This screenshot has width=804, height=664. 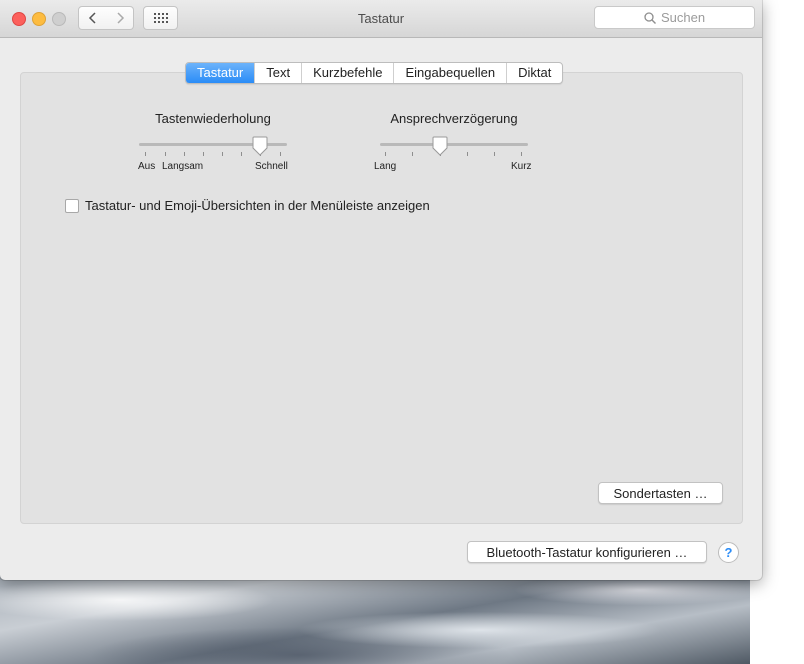 I want to click on delay-until-repeat-knob, so click(x=440, y=146).